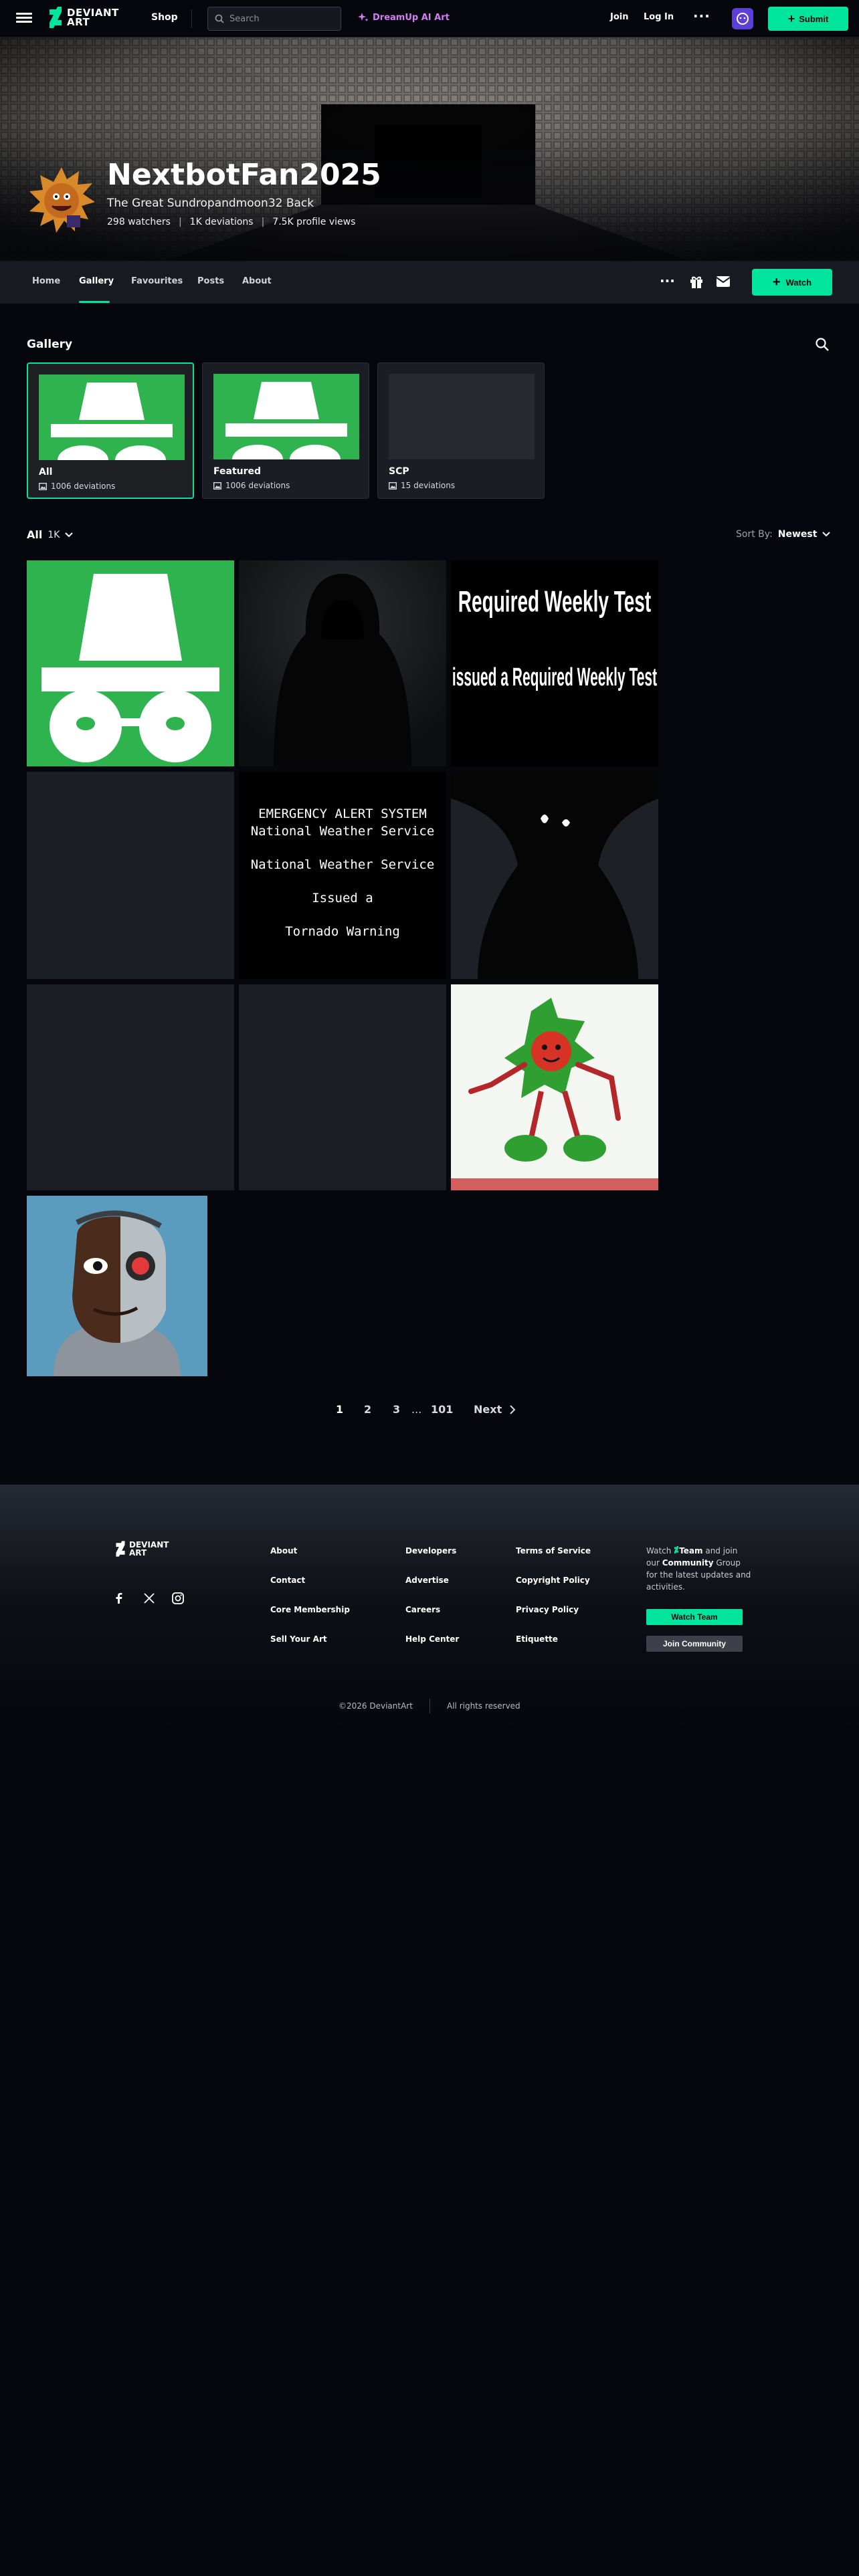 This screenshot has height=2576, width=859. What do you see at coordinates (555, 677) in the screenshot?
I see `weekly-test-line2: issued a Required Weekly Test` at bounding box center [555, 677].